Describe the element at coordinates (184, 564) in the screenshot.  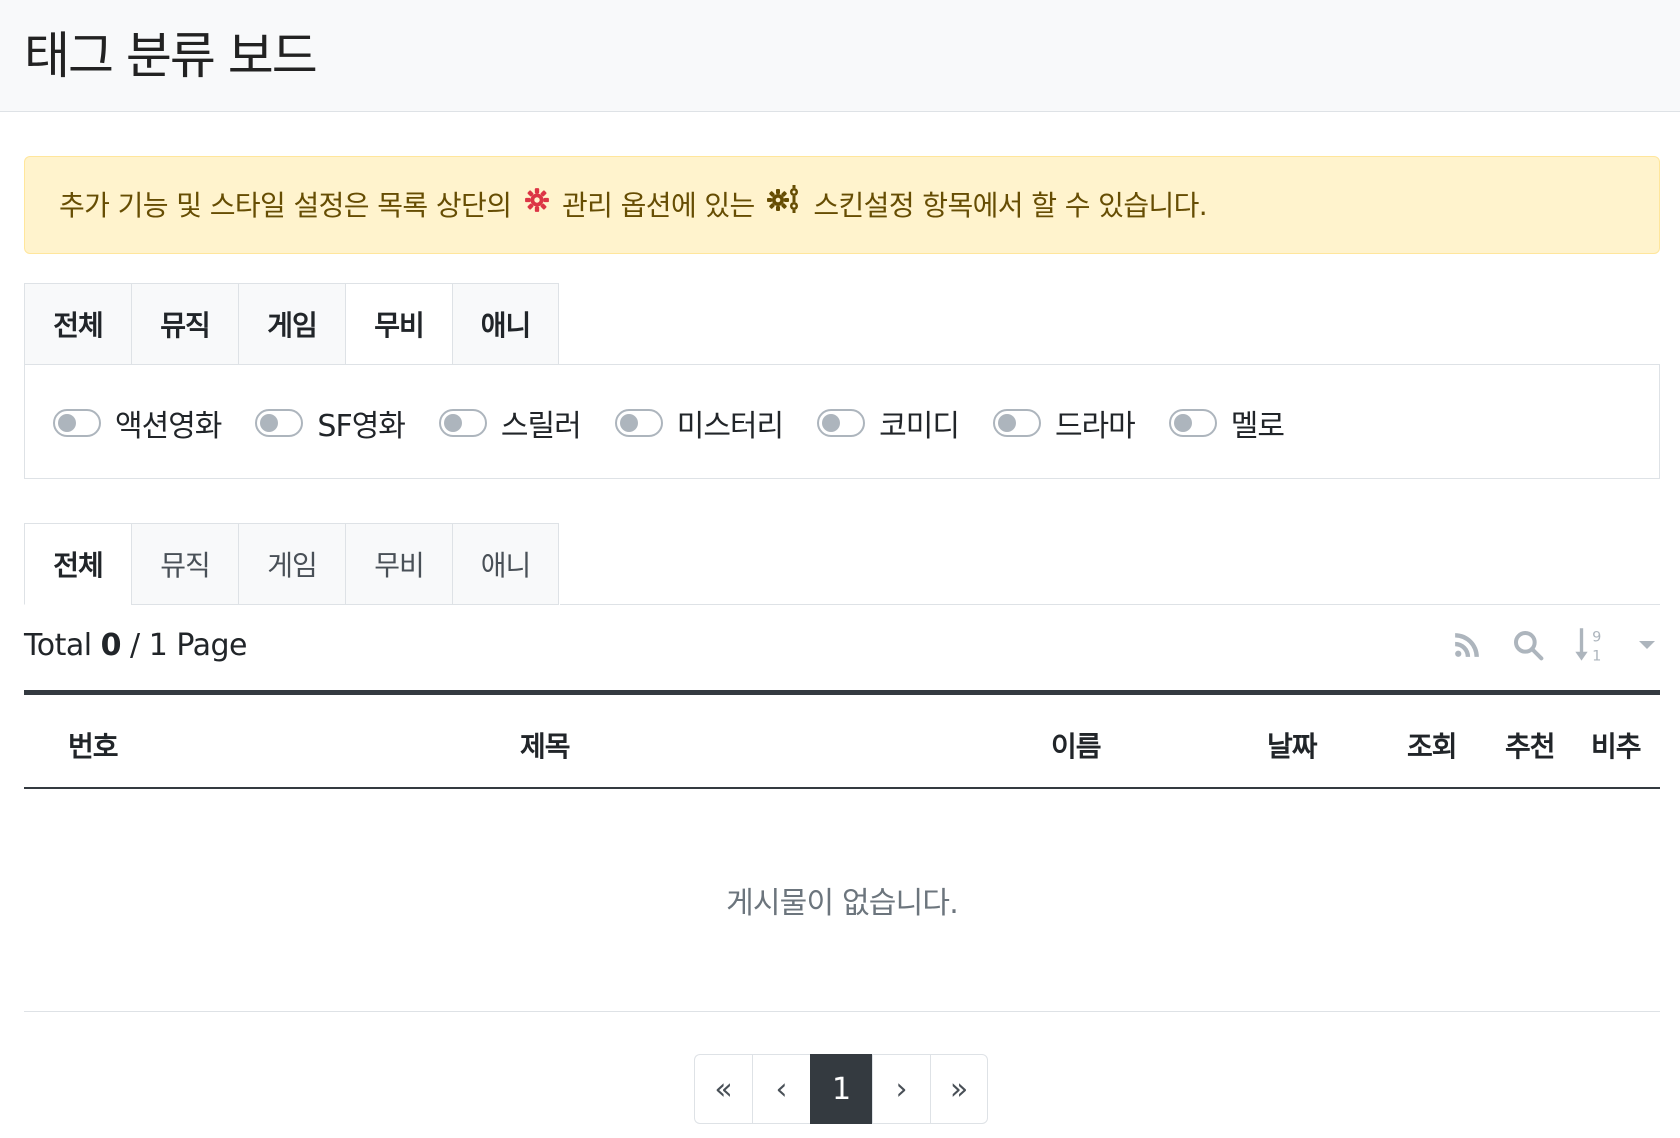
I see `list-tab-music: 뮤직` at that location.